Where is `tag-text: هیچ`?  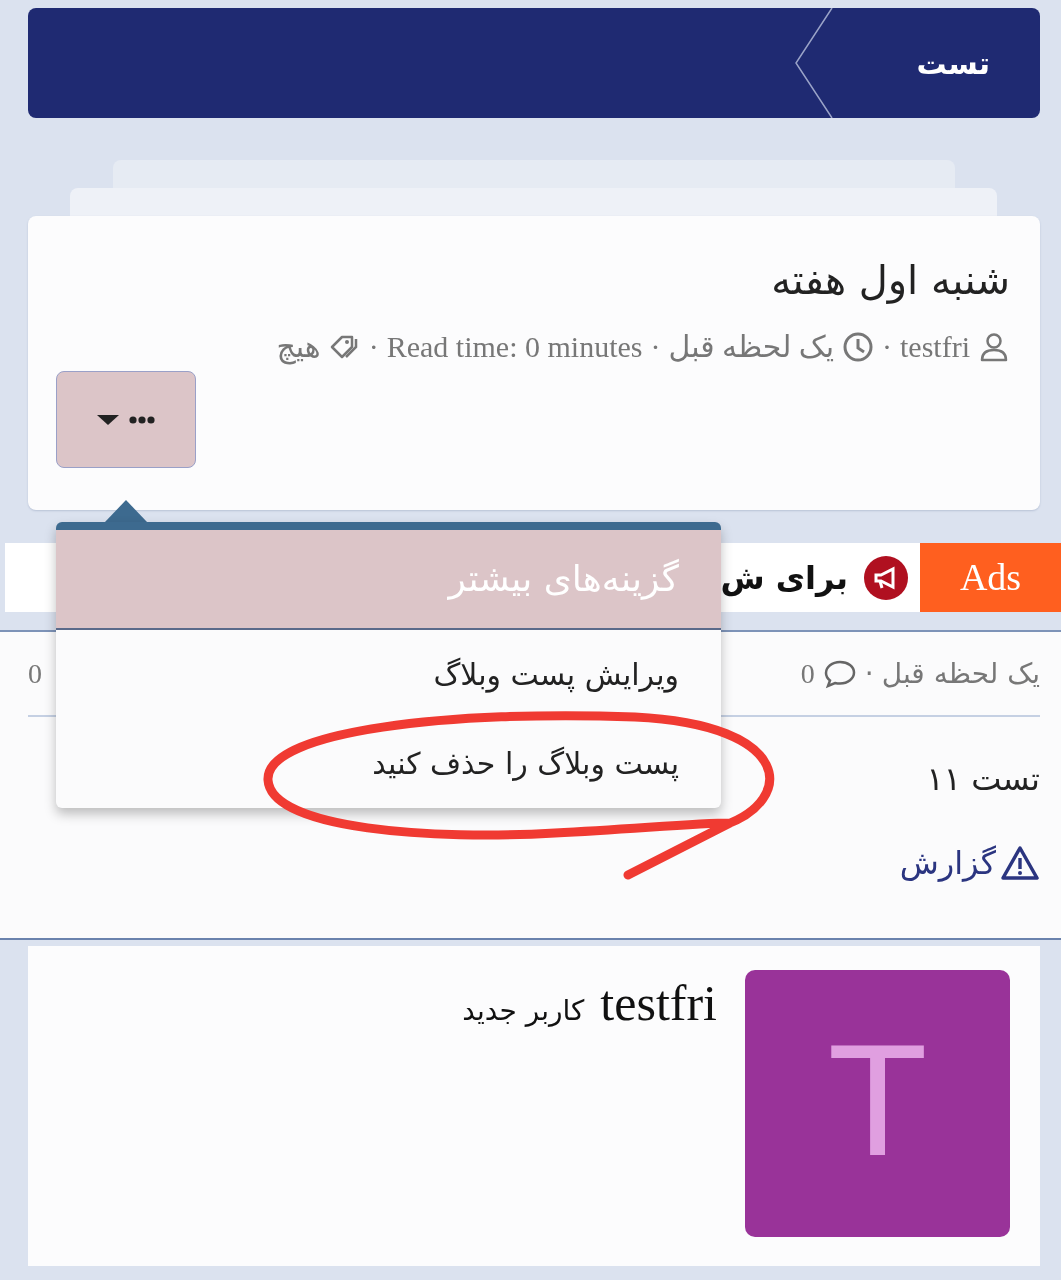
tag-text: هیچ is located at coordinates (298, 346).